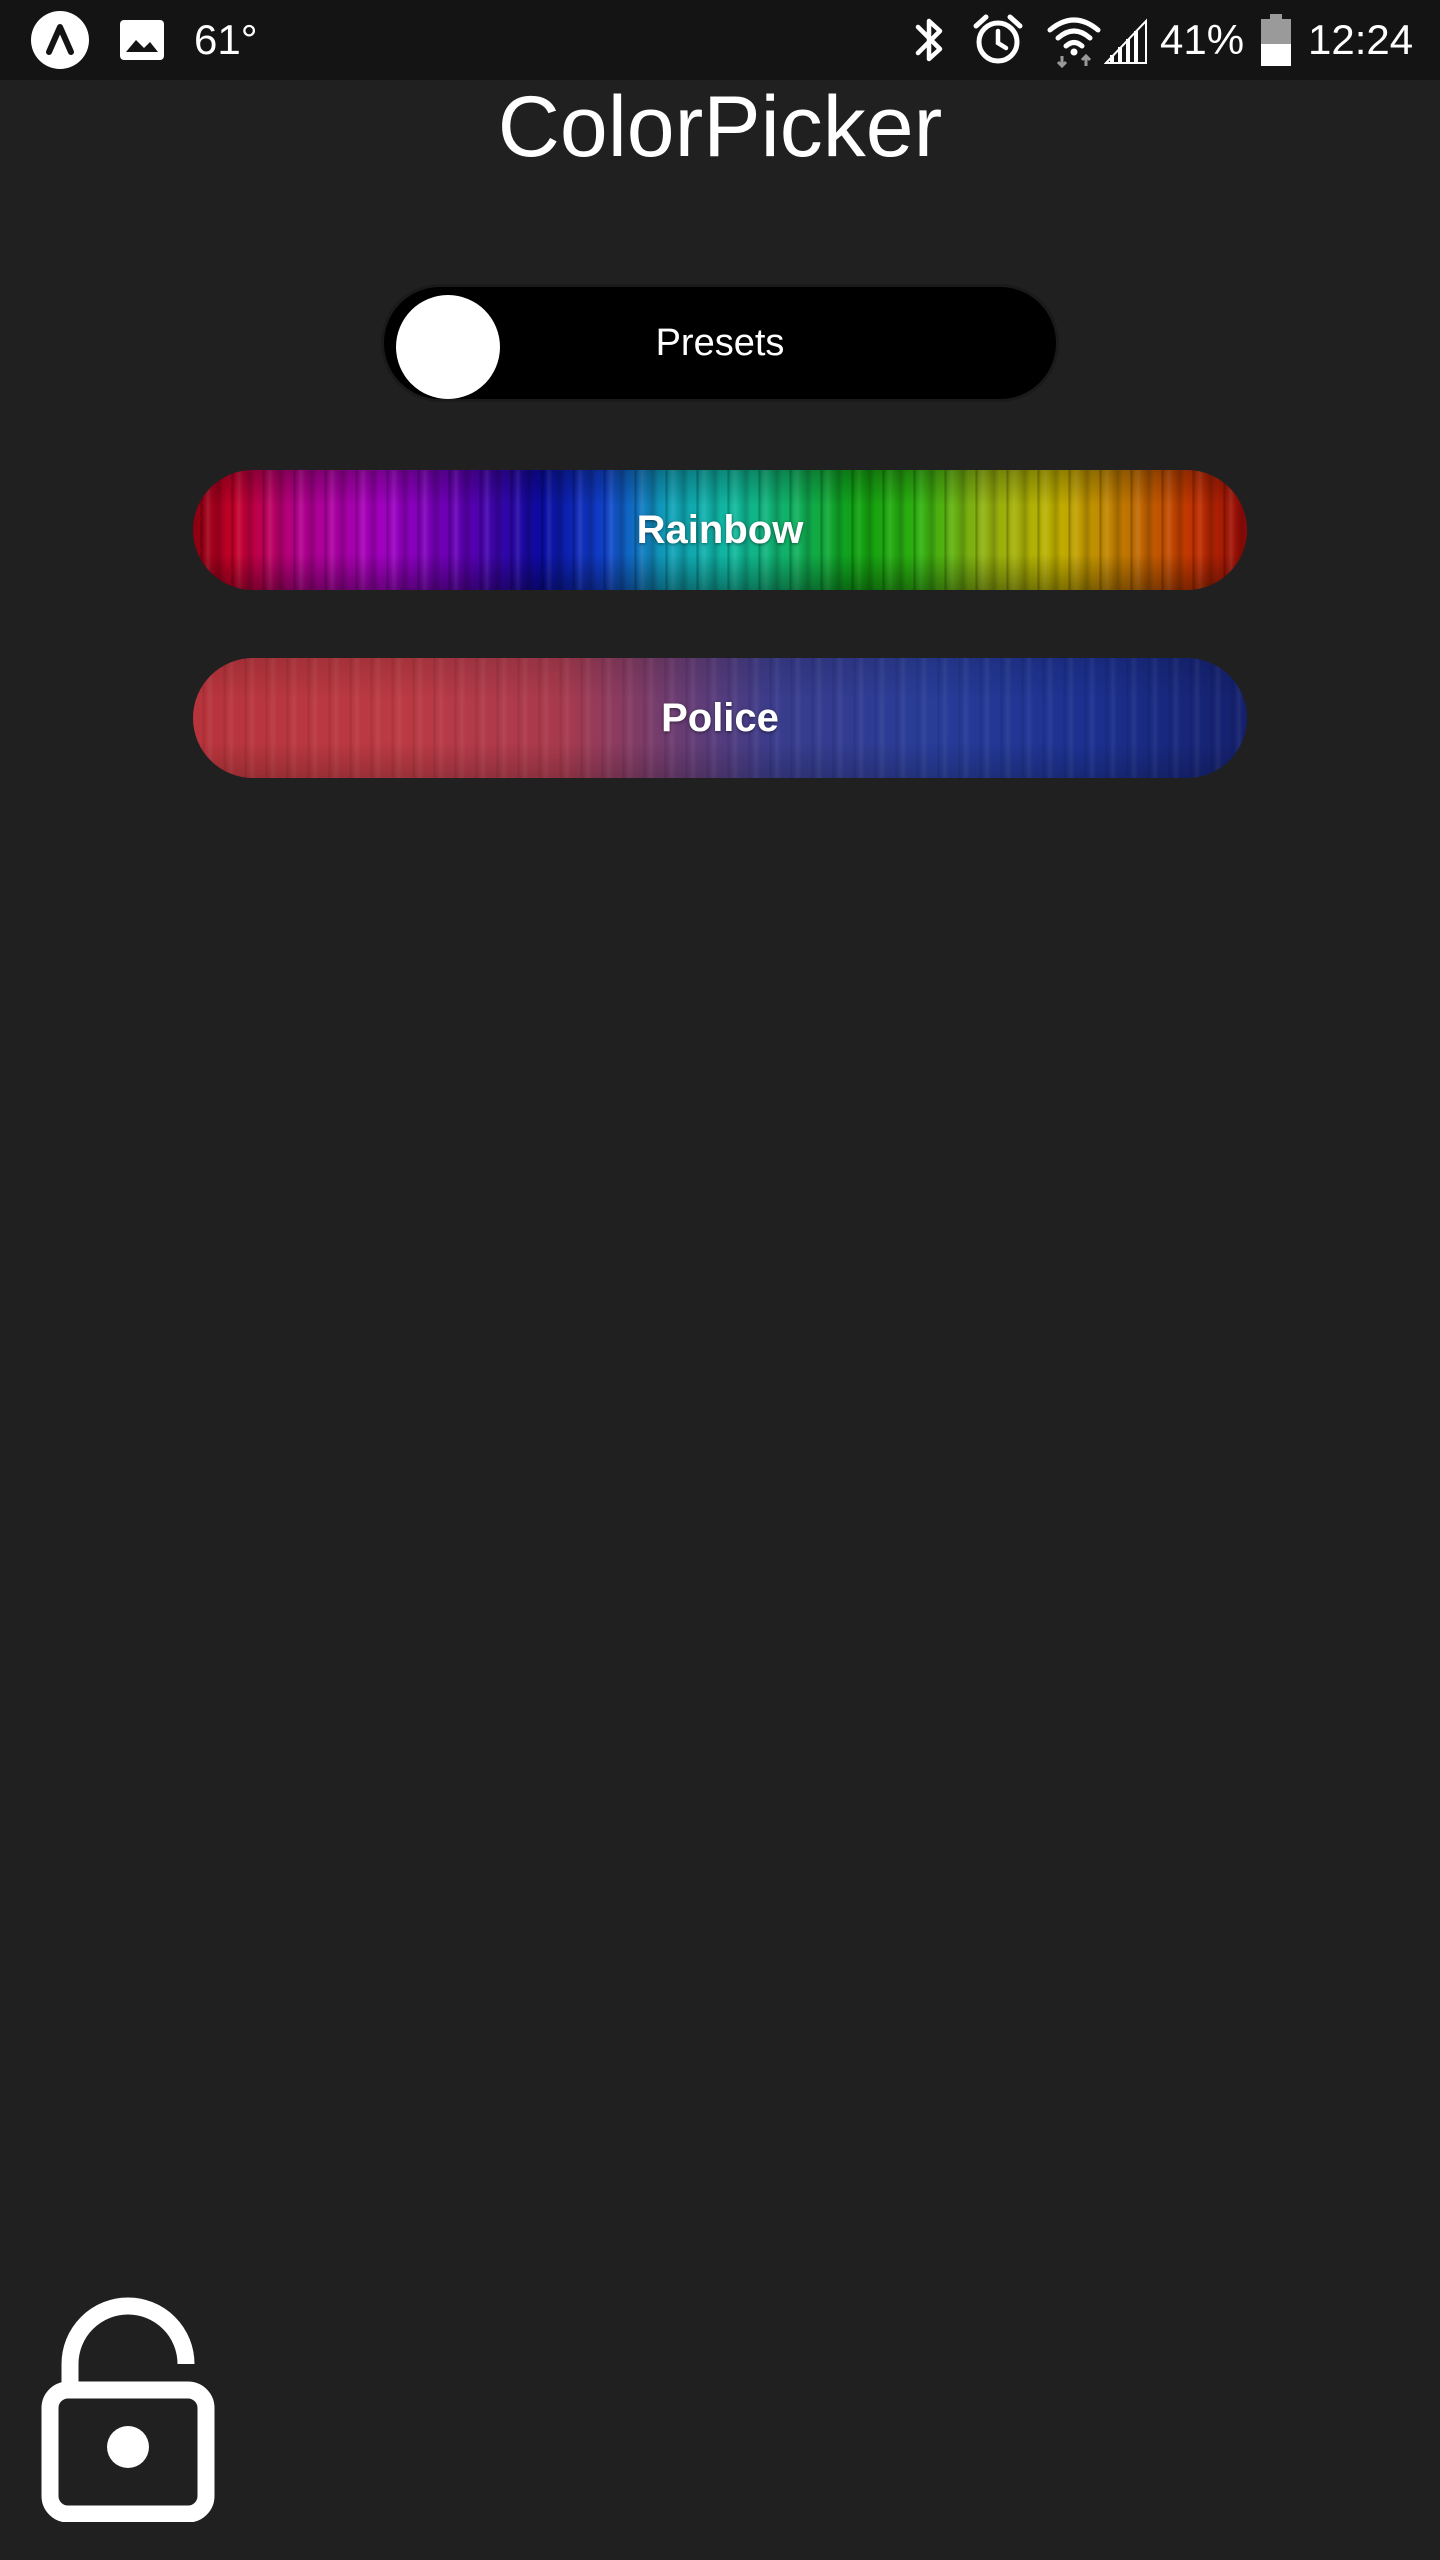 The height and width of the screenshot is (2560, 1440). Describe the element at coordinates (128, 2407) in the screenshot. I see `unlocked-padlock-icon` at that location.